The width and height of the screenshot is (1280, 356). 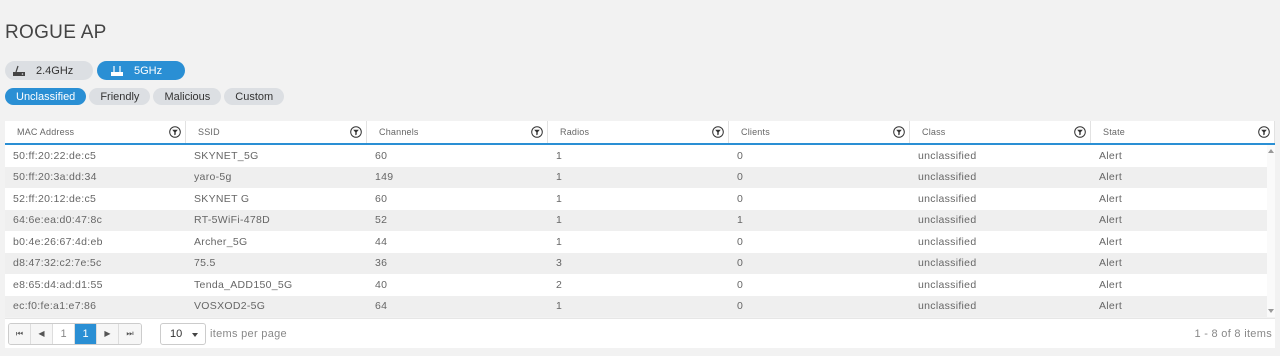 What do you see at coordinates (381, 284) in the screenshot?
I see `cell-channels: 40` at bounding box center [381, 284].